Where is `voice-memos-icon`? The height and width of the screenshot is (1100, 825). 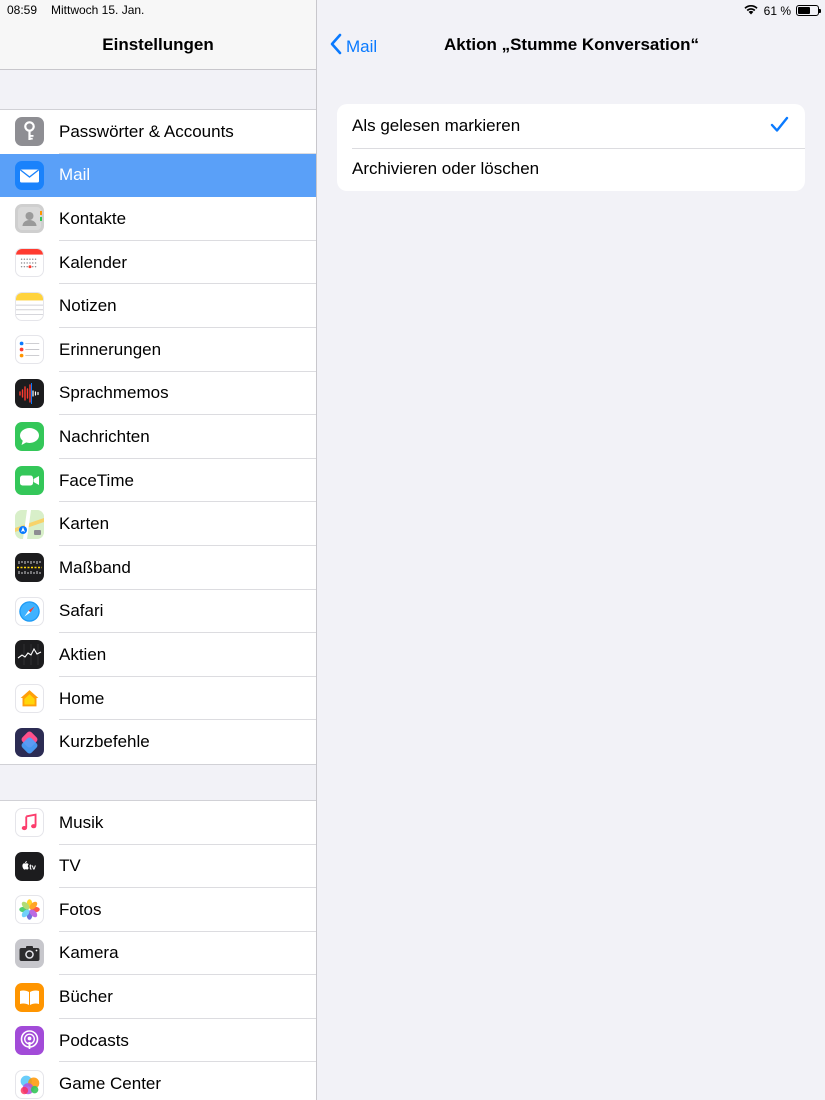 voice-memos-icon is located at coordinates (29, 393).